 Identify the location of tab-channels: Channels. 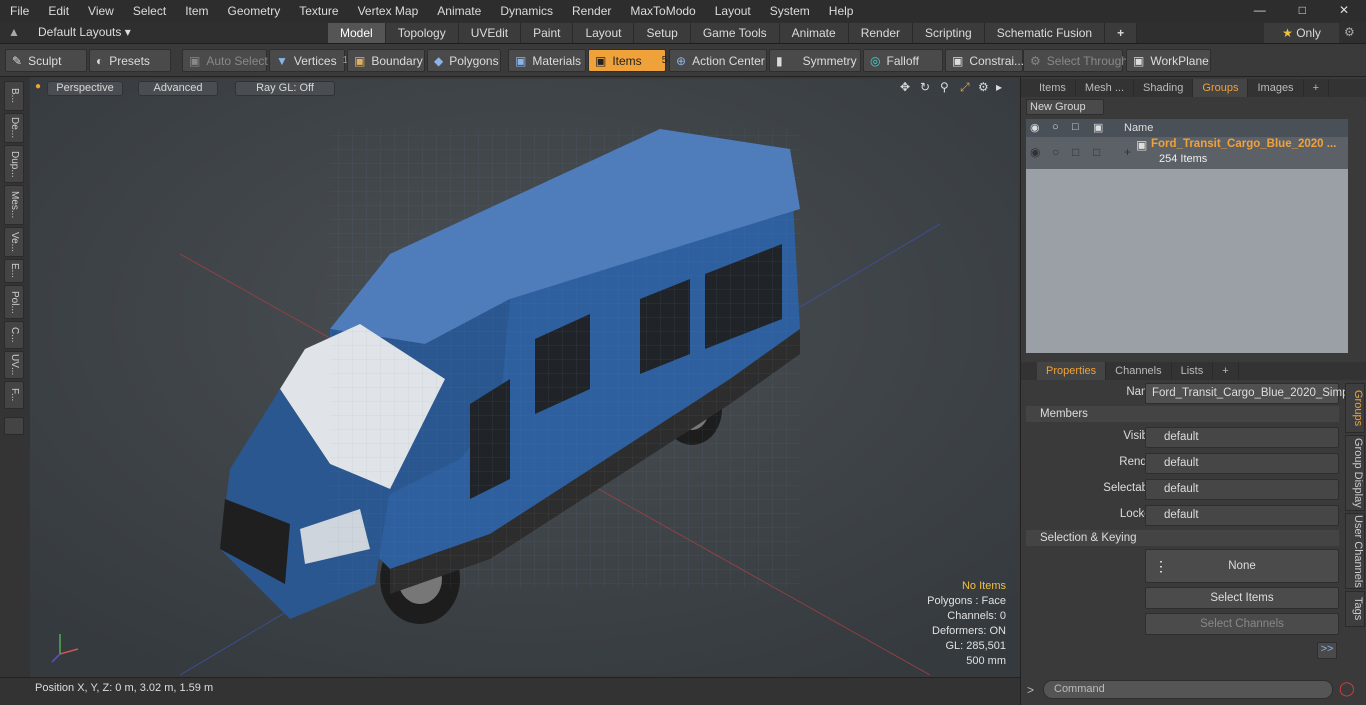
(1139, 371).